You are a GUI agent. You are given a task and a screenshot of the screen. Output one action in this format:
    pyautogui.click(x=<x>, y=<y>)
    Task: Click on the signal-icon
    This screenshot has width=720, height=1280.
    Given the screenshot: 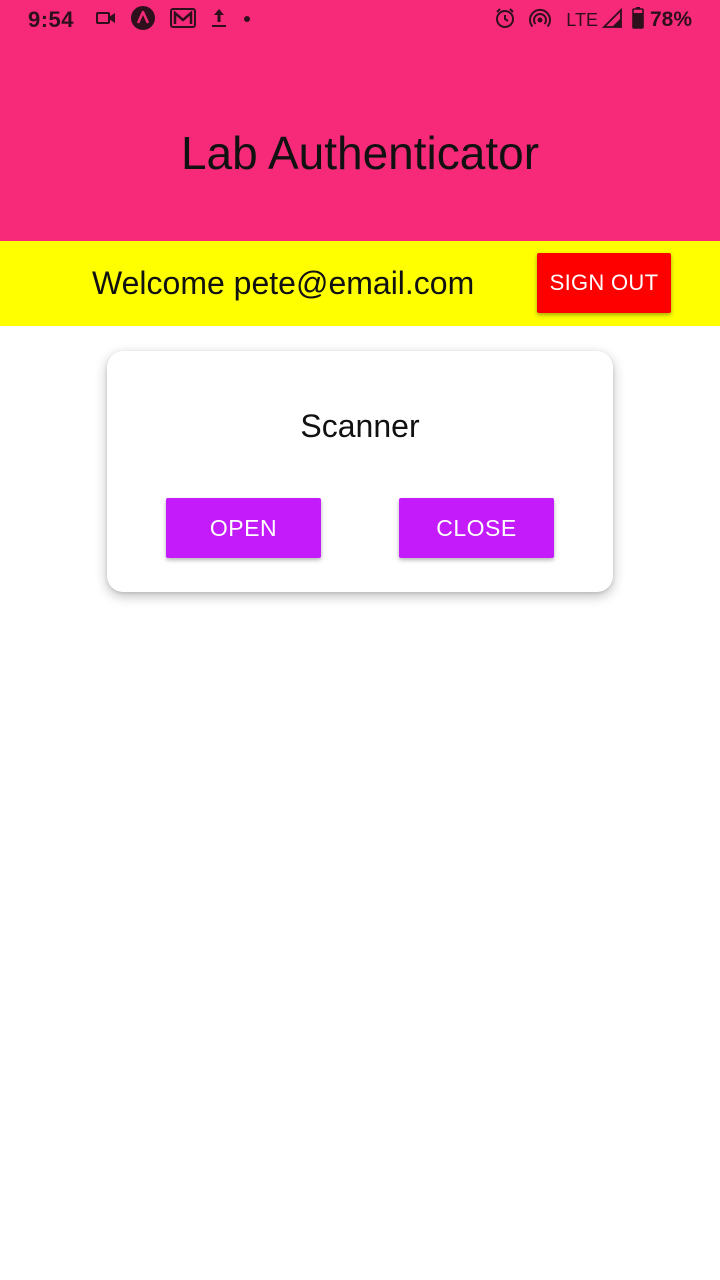 What is the action you would take?
    pyautogui.click(x=611, y=20)
    